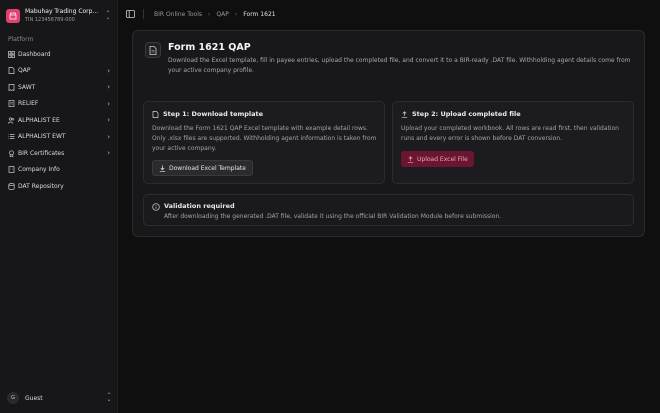  What do you see at coordinates (207, 168) in the screenshot?
I see `button-label: Download Excel Template` at bounding box center [207, 168].